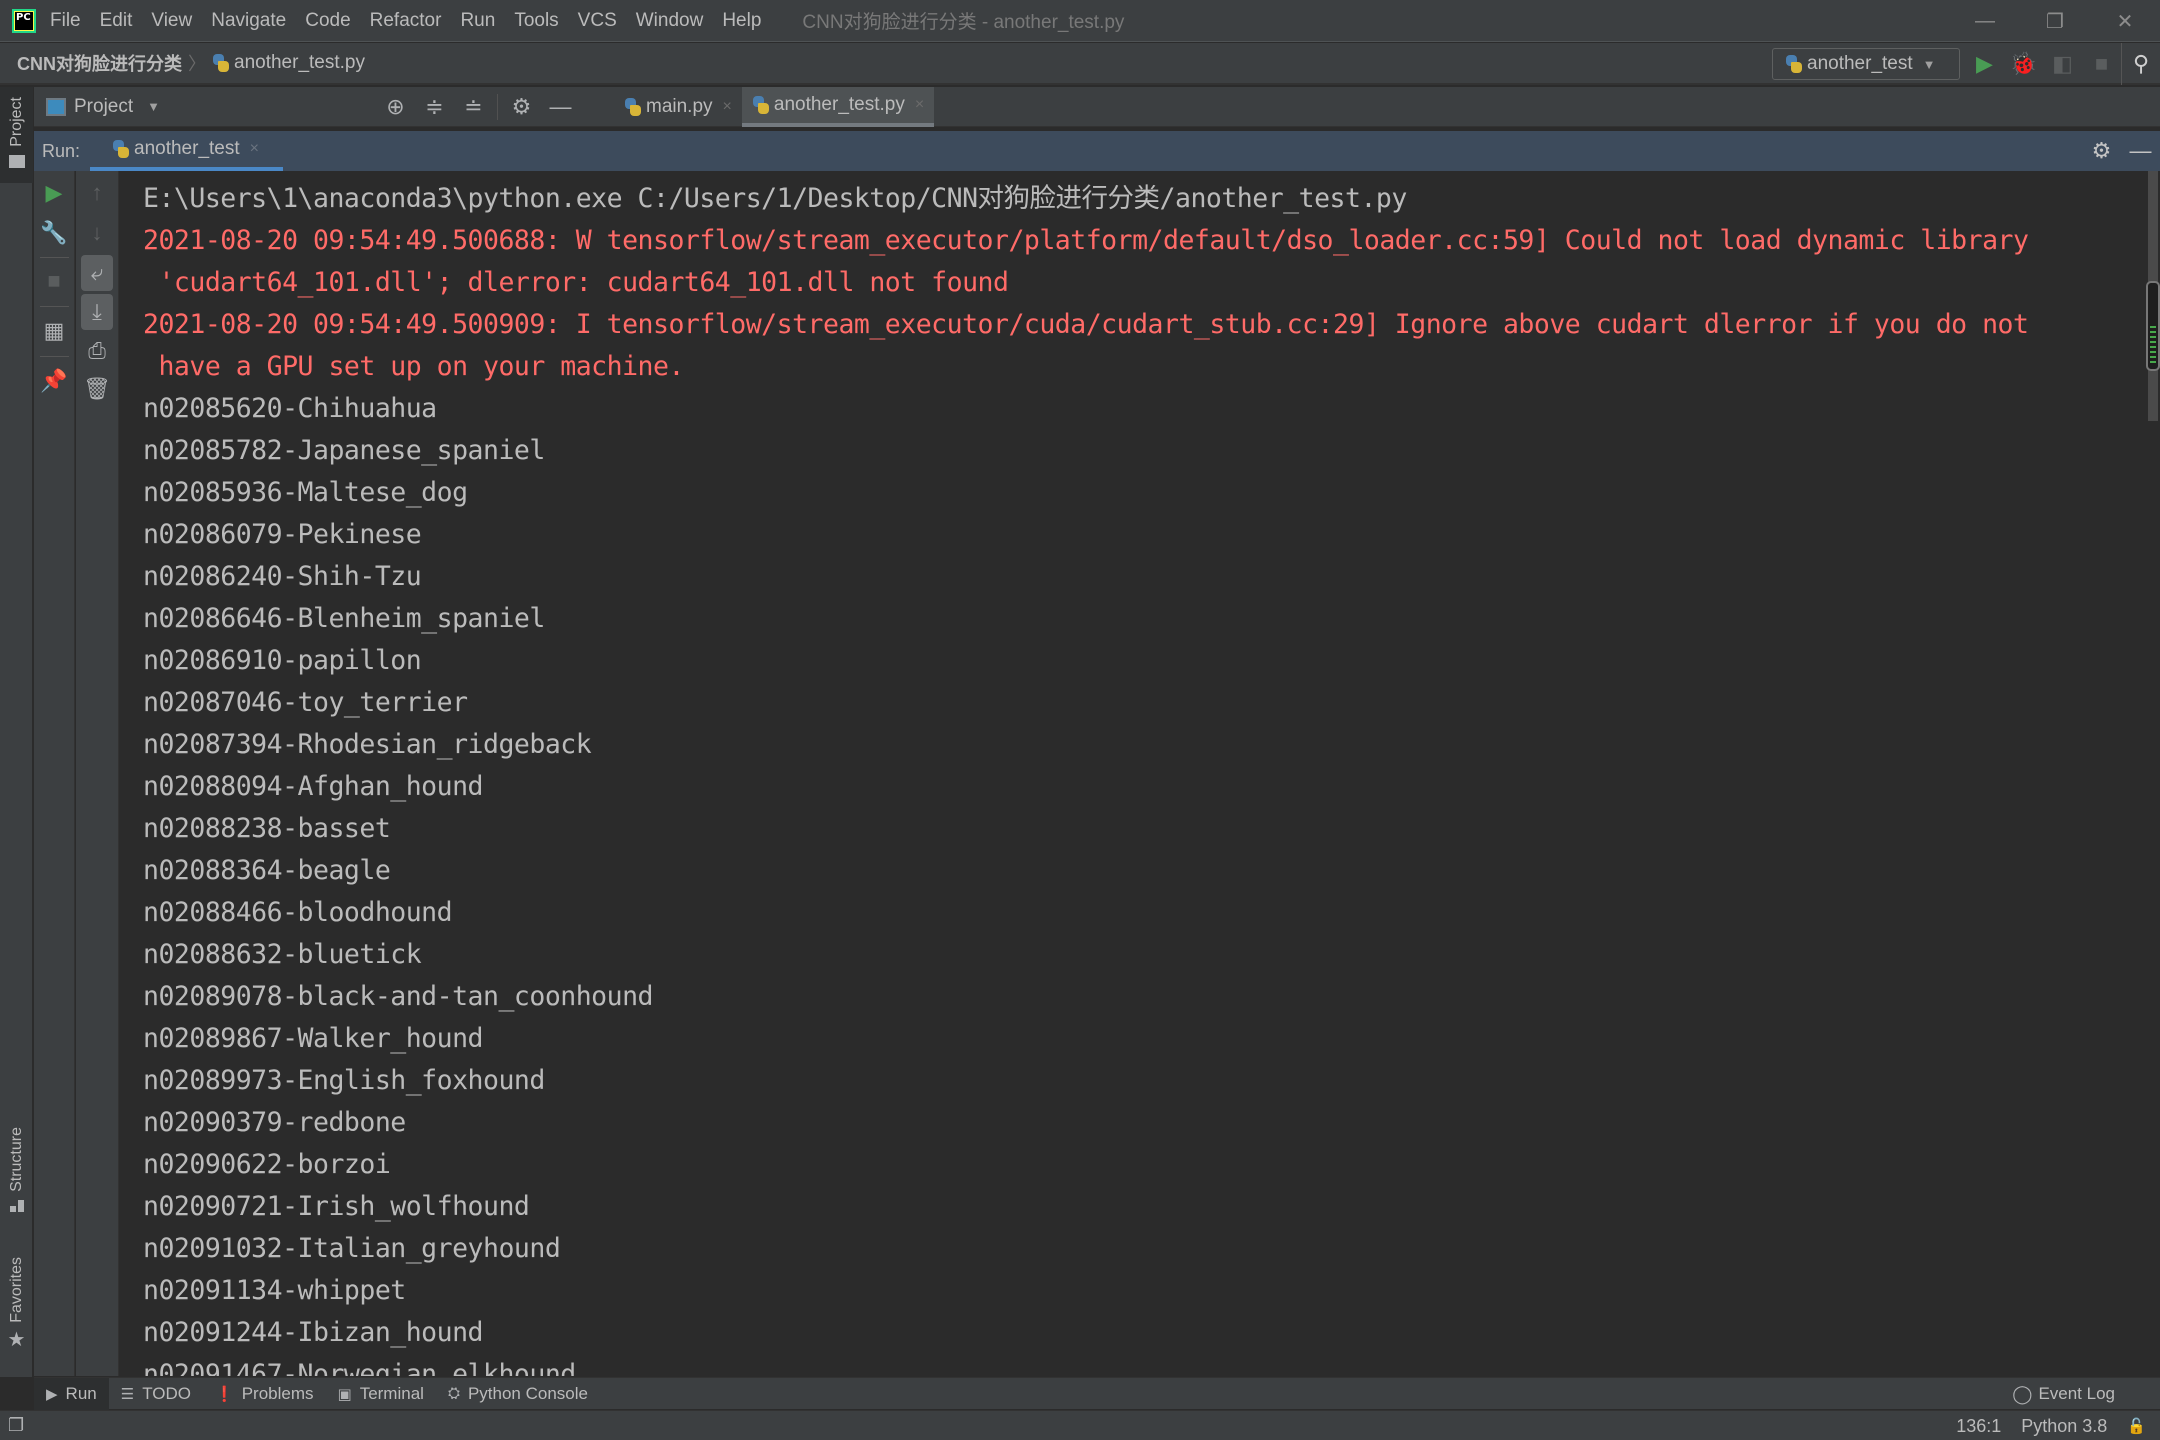 The width and height of the screenshot is (2160, 1440). What do you see at coordinates (1978, 1426) in the screenshot?
I see `caret-position: 136:1` at bounding box center [1978, 1426].